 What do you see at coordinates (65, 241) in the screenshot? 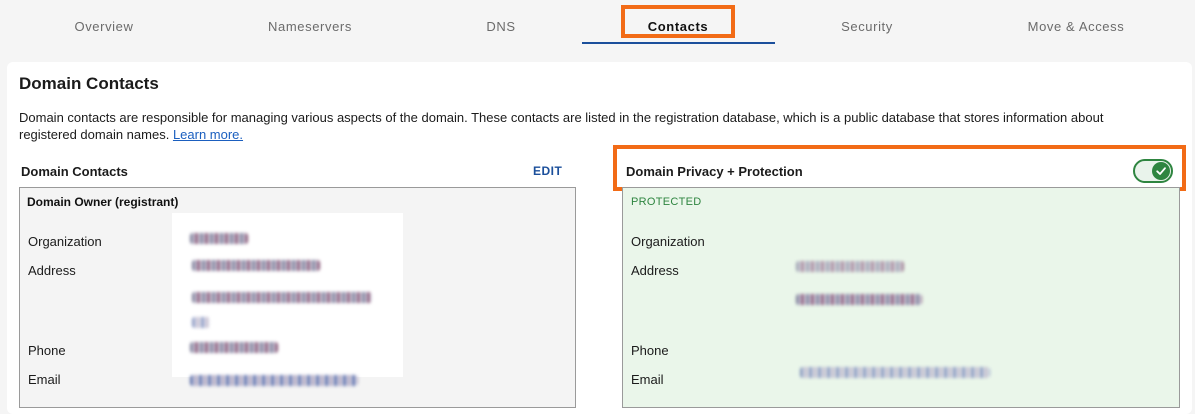
I see `owner-organization-label: Organization` at bounding box center [65, 241].